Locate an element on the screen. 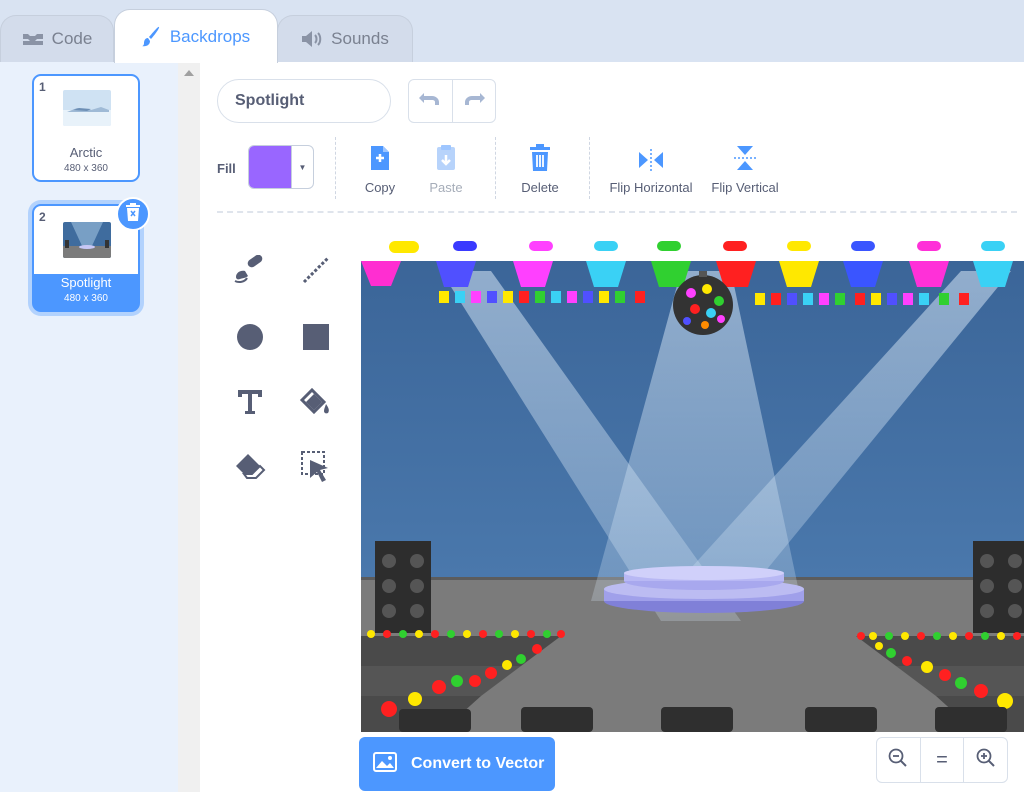 This screenshot has width=1024, height=792. zoom-in-icon is located at coordinates (986, 760).